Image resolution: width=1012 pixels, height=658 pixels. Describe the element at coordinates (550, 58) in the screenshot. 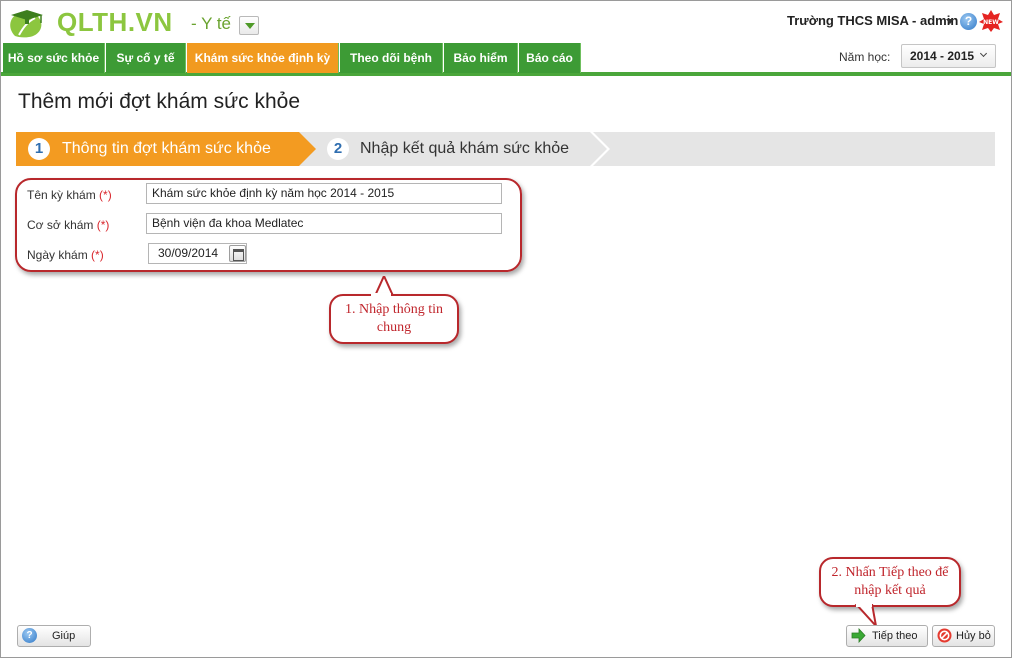

I see `tab-bao-cao: Báo cáo` at that location.